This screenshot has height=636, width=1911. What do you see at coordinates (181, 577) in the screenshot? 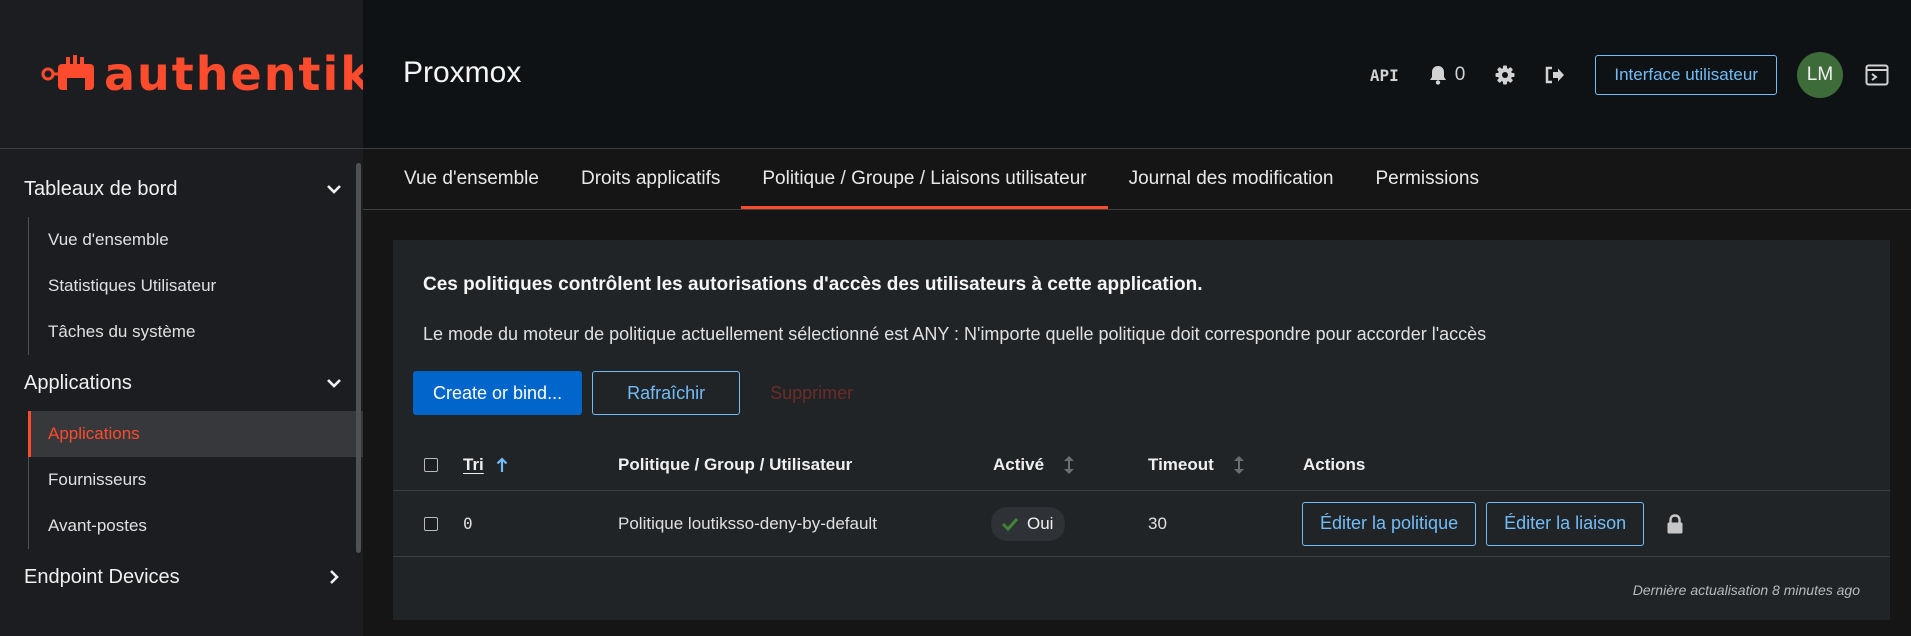
I see `sidebar-group-endpoint-devices: Endpoint Devices` at bounding box center [181, 577].